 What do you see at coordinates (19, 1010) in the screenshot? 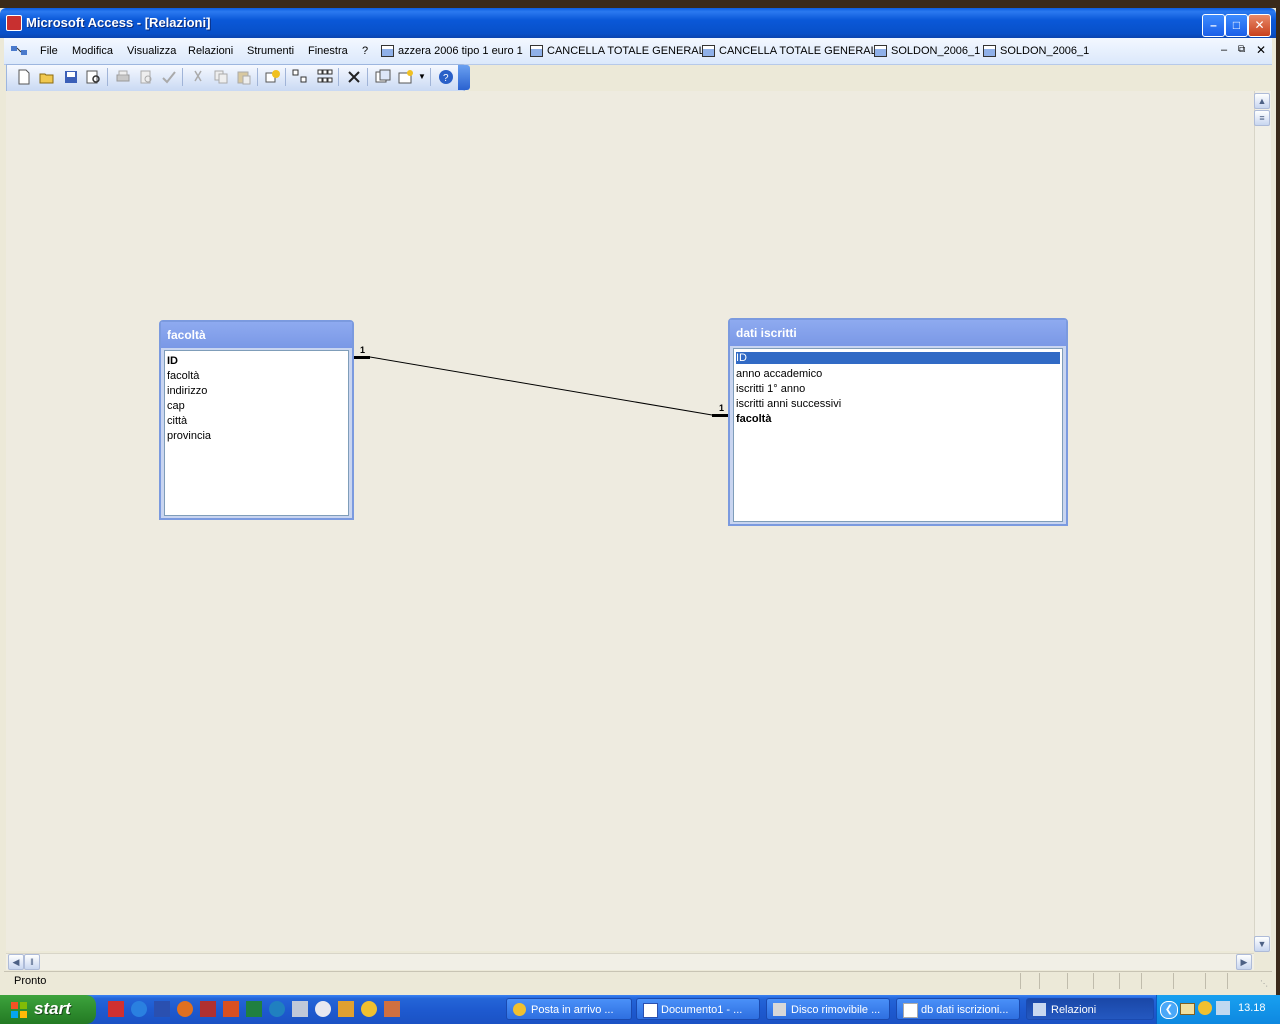
I see `windows-logo-icon` at bounding box center [19, 1010].